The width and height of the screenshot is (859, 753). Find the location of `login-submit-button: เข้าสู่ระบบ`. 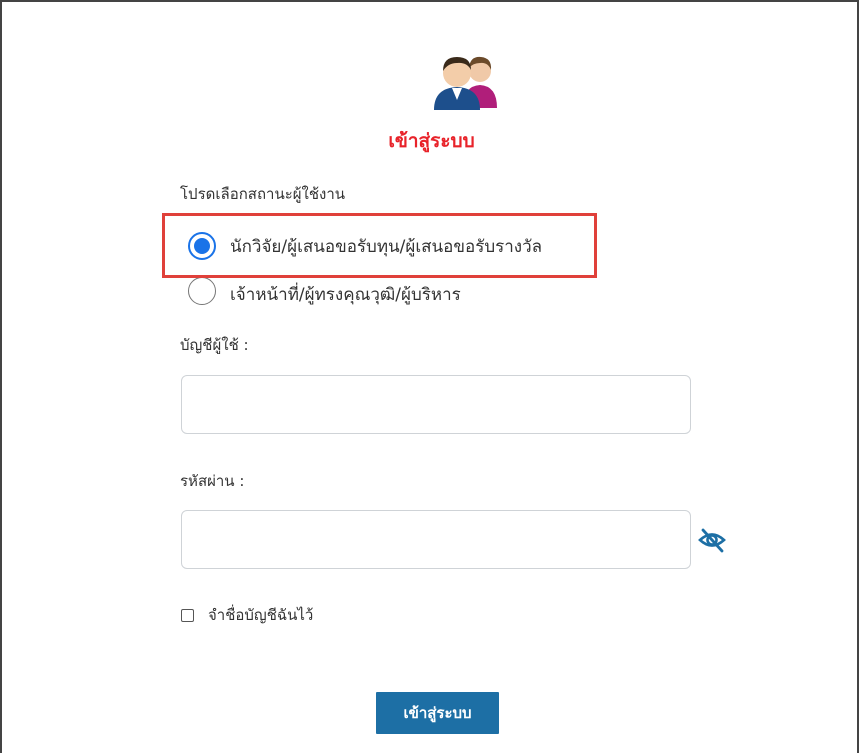

login-submit-button: เข้าสู่ระบบ is located at coordinates (437, 713).